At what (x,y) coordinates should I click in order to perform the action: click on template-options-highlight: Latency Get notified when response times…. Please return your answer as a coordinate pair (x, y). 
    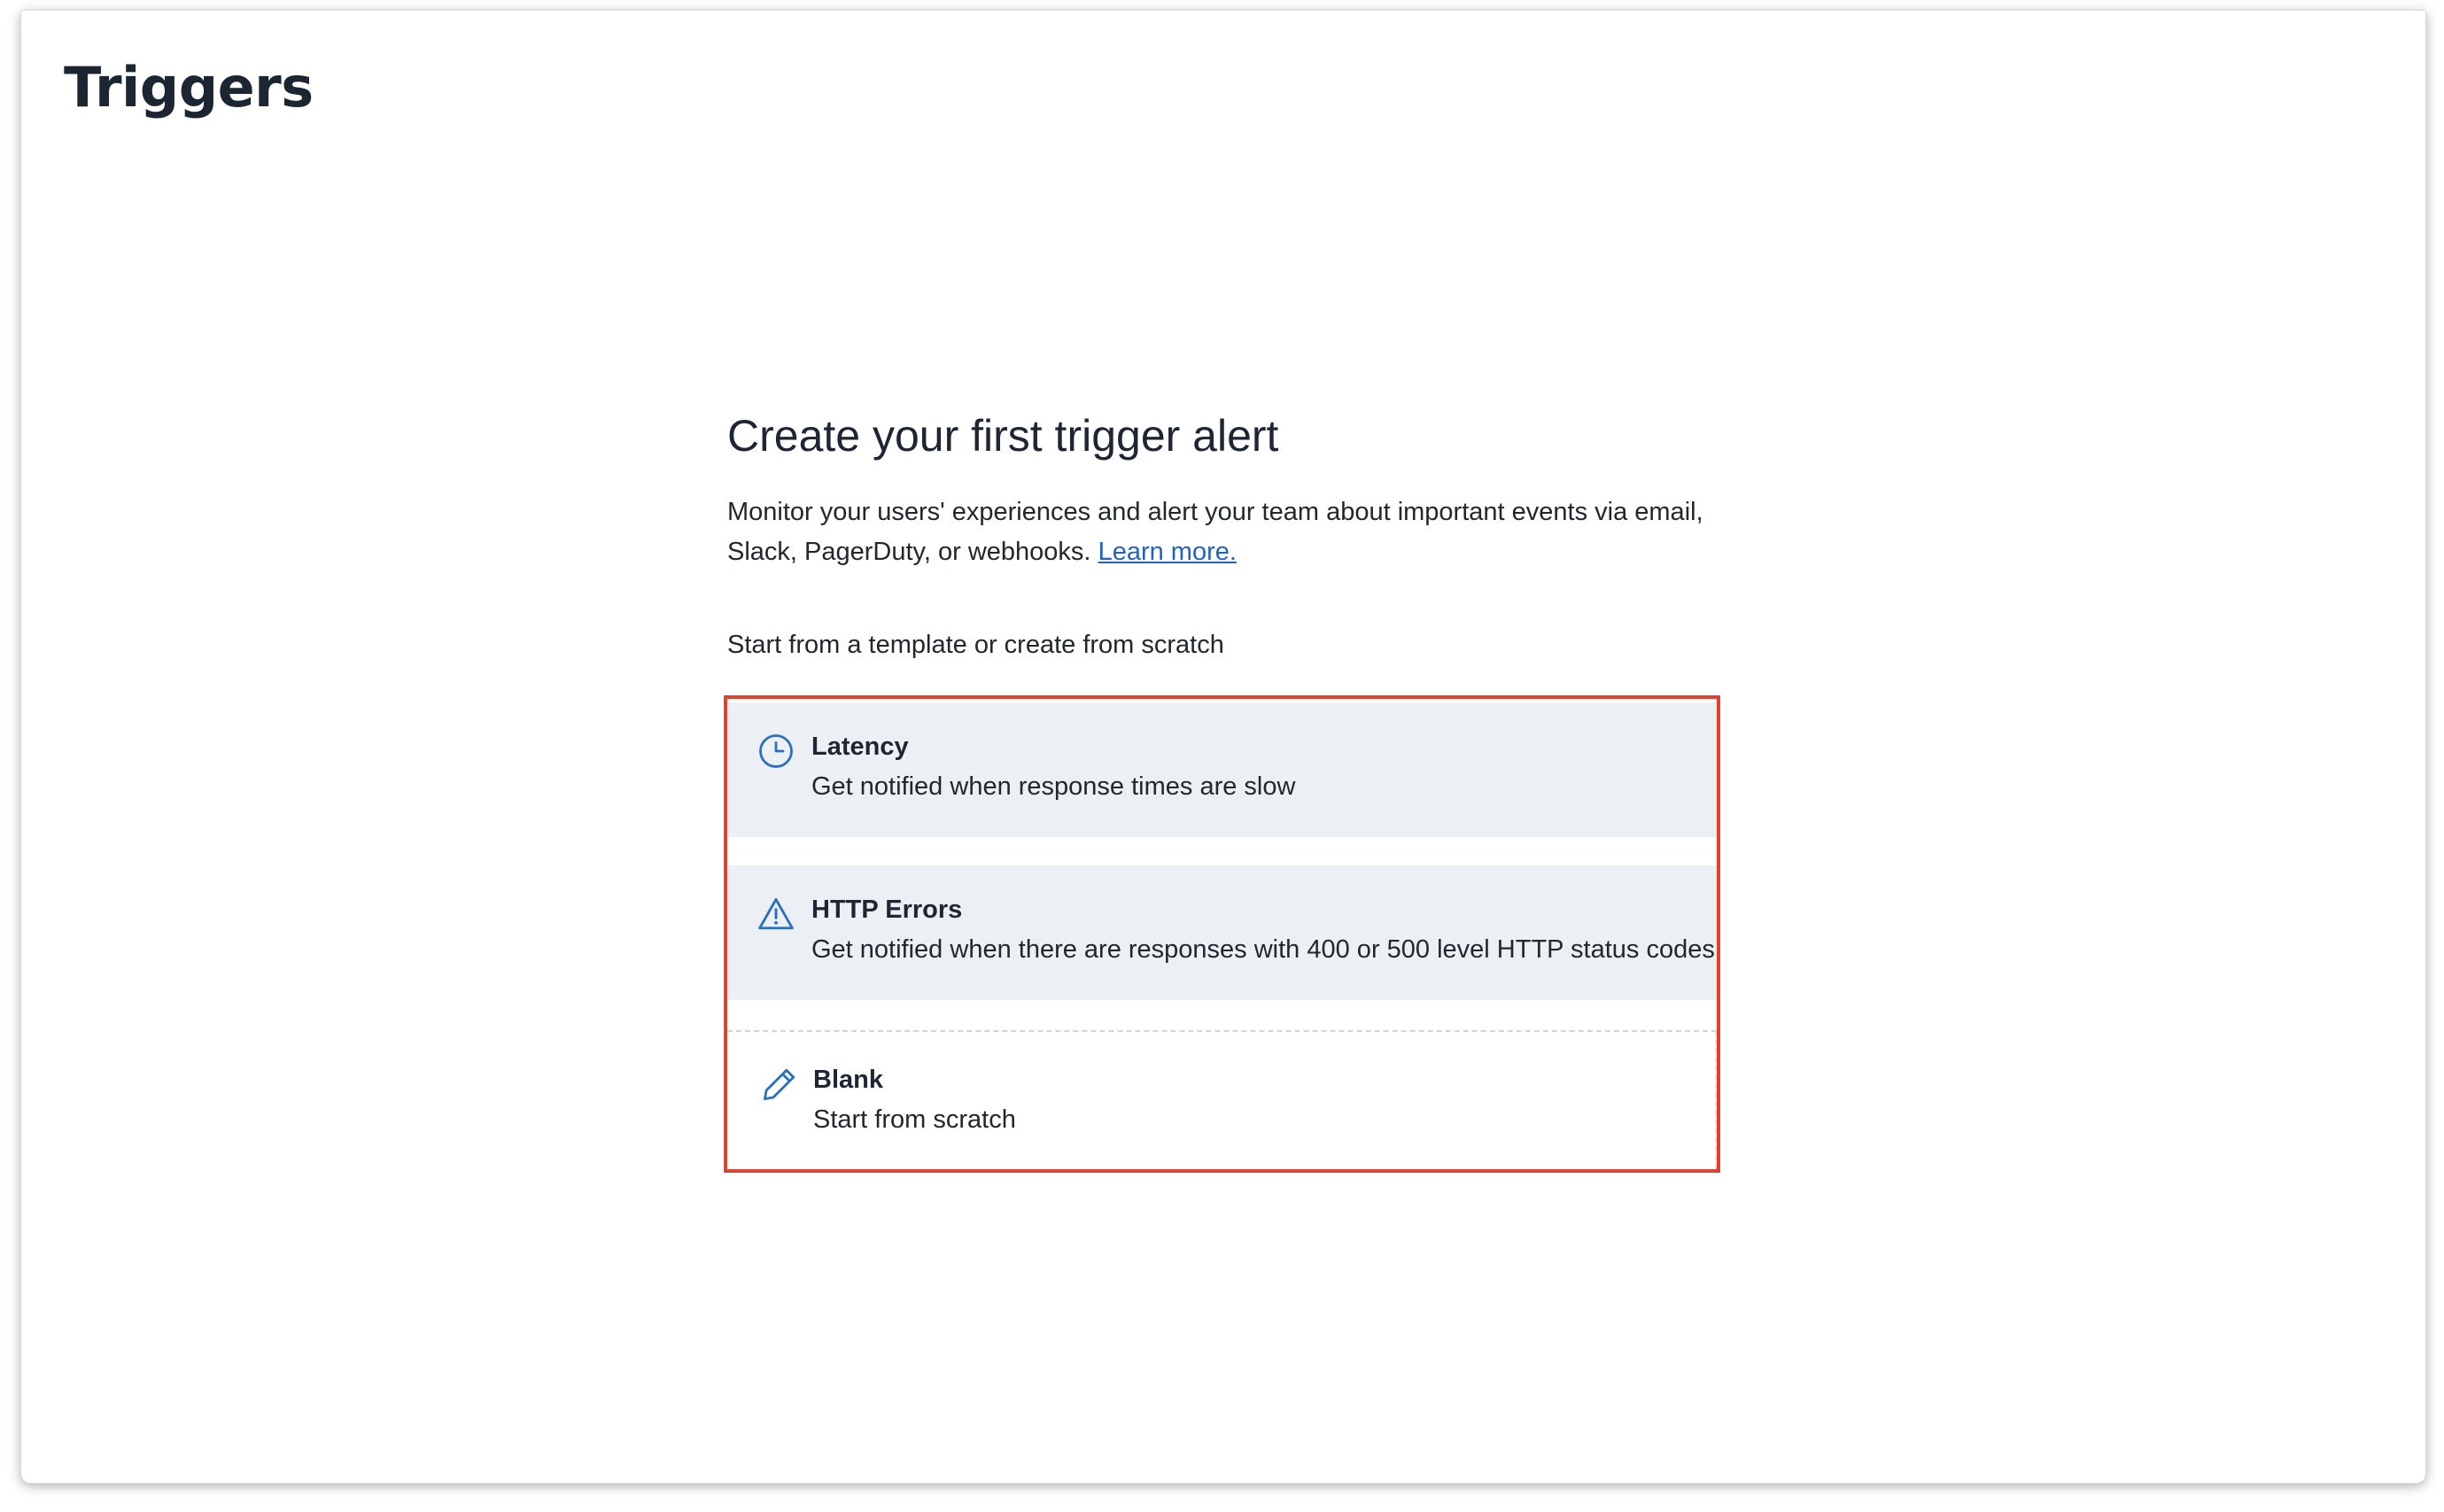
    Looking at the image, I should click on (1222, 934).